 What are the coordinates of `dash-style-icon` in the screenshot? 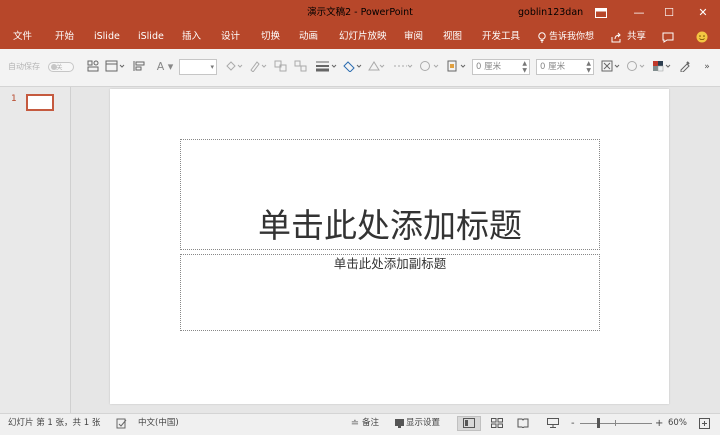 It's located at (403, 67).